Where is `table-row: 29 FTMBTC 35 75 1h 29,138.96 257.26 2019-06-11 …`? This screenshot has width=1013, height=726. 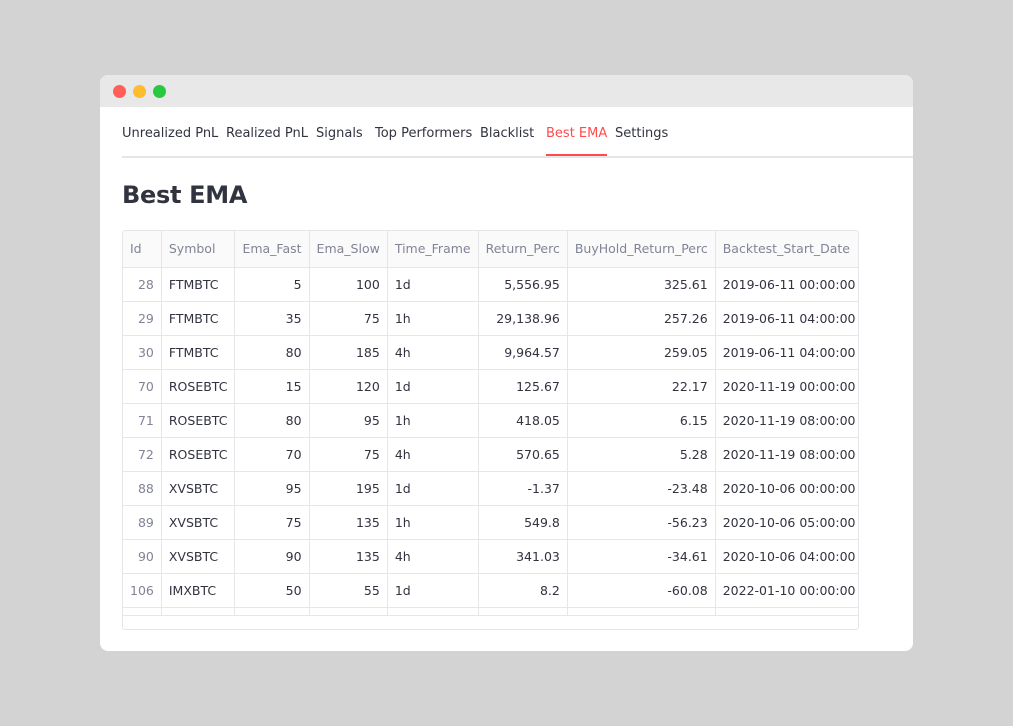
table-row: 29 FTMBTC 35 75 1h 29,138.96 257.26 2019-06-11 … is located at coordinates (490, 318).